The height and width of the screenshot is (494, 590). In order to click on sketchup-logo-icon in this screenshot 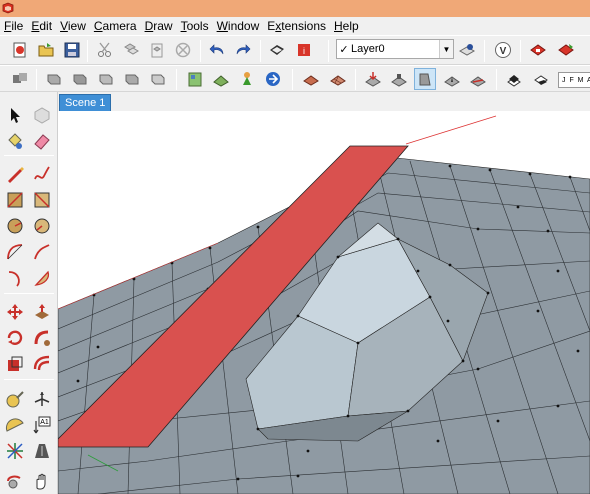, I will do `click(8, 8)`.